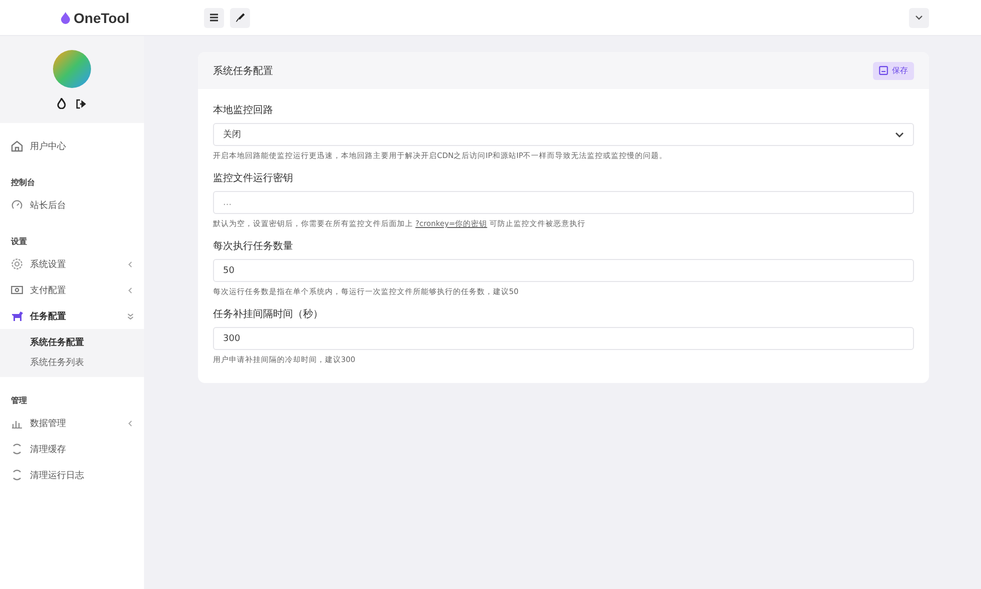 This screenshot has height=589, width=981. What do you see at coordinates (72, 264) in the screenshot?
I see `sidebar-item: 系统设置` at bounding box center [72, 264].